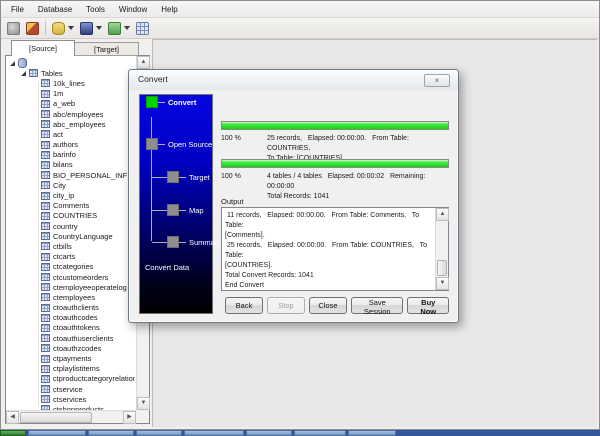  What do you see at coordinates (71, 379) in the screenshot?
I see `tree-item: ctproductcategoryrelation` at bounding box center [71, 379].